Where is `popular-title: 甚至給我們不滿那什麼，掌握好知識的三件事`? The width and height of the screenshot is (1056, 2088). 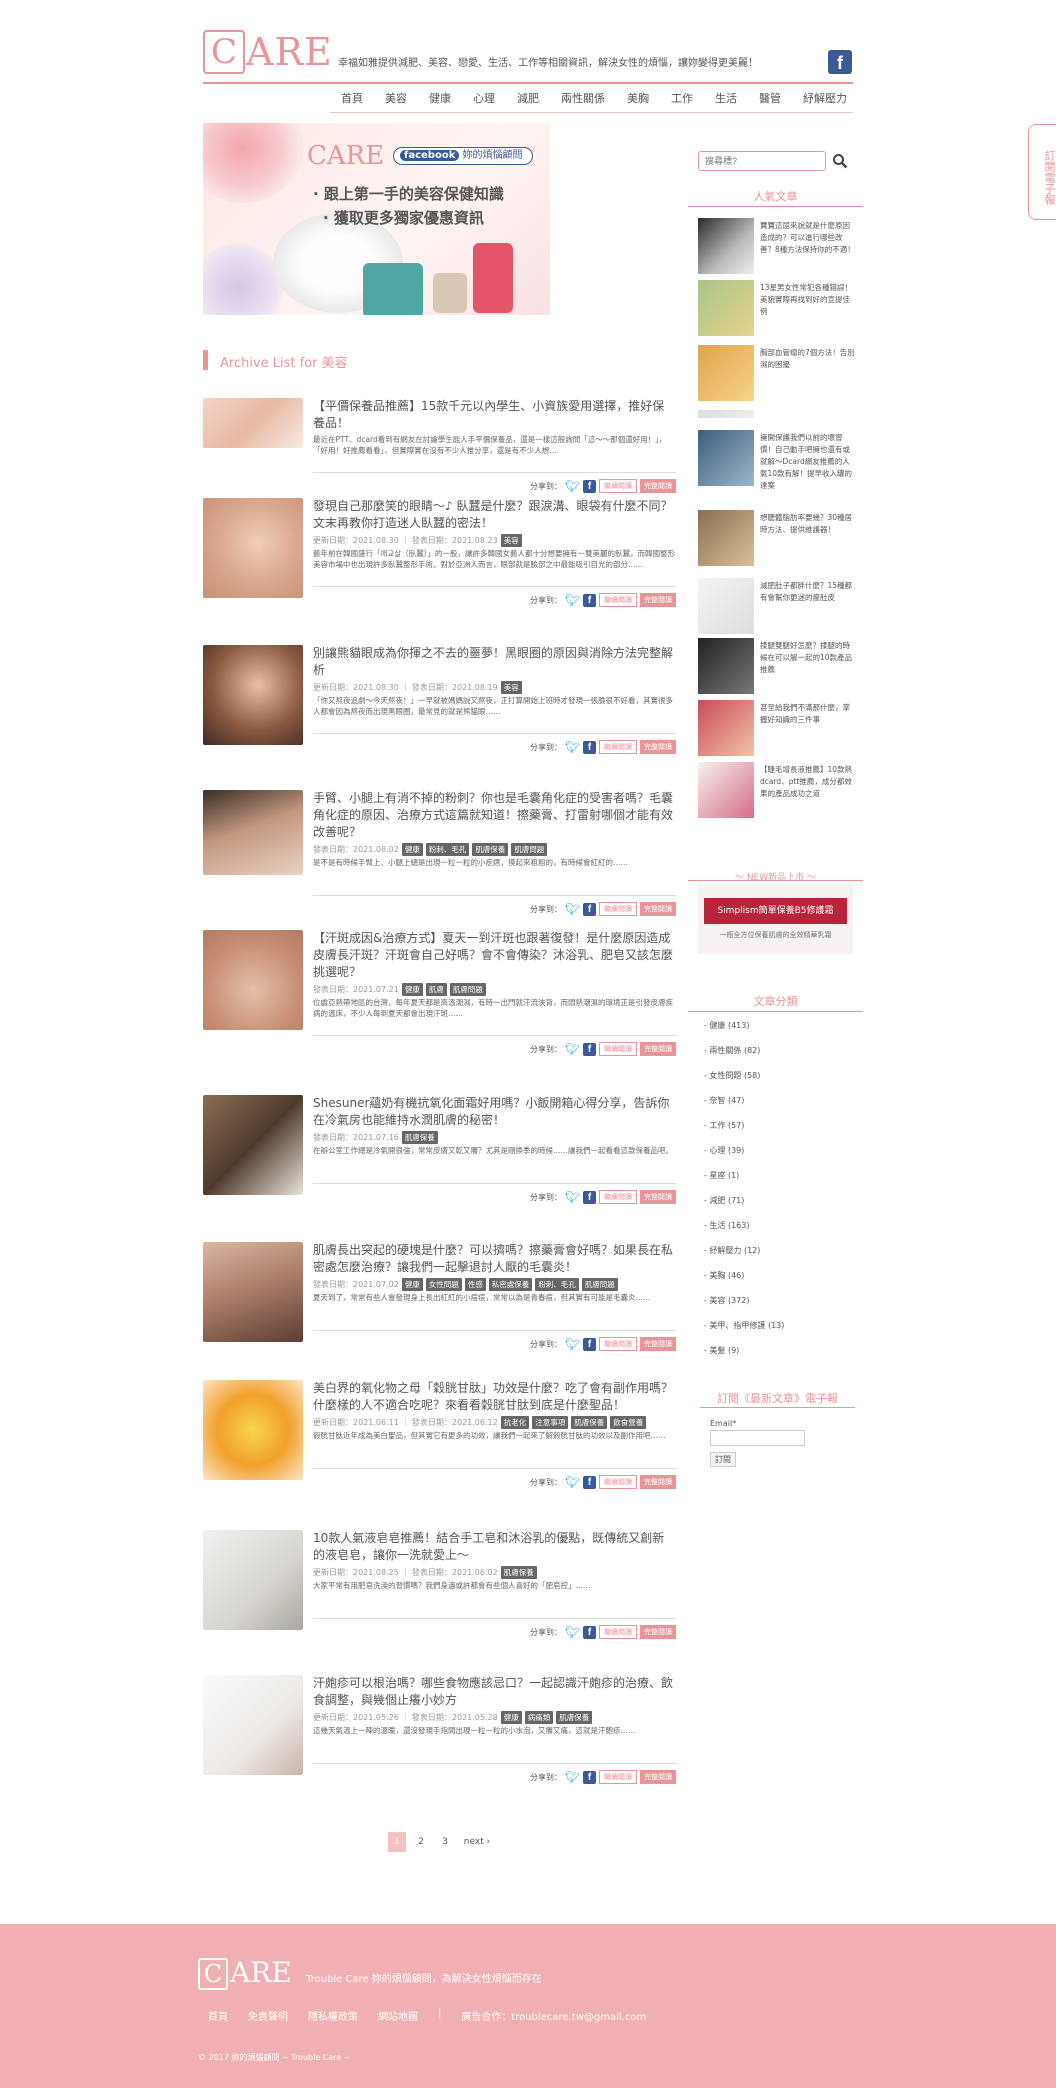 popular-title: 甚至給我們不滿那什麼，掌握好知識的三件事 is located at coordinates (808, 714).